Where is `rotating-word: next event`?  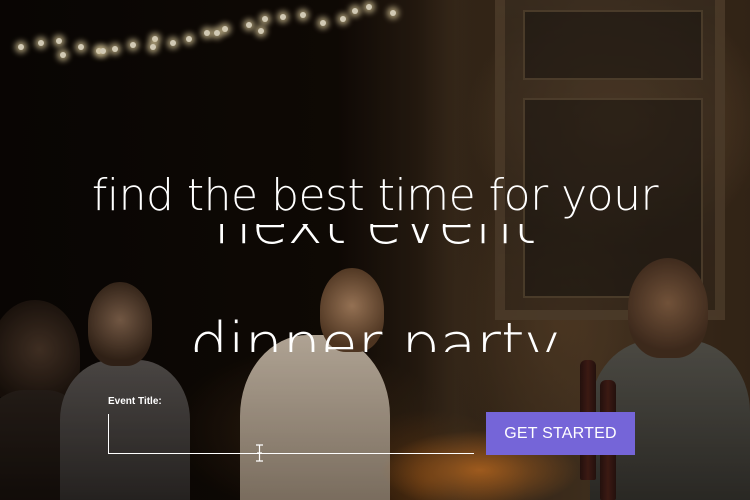 rotating-word: next event is located at coordinates (375, 241).